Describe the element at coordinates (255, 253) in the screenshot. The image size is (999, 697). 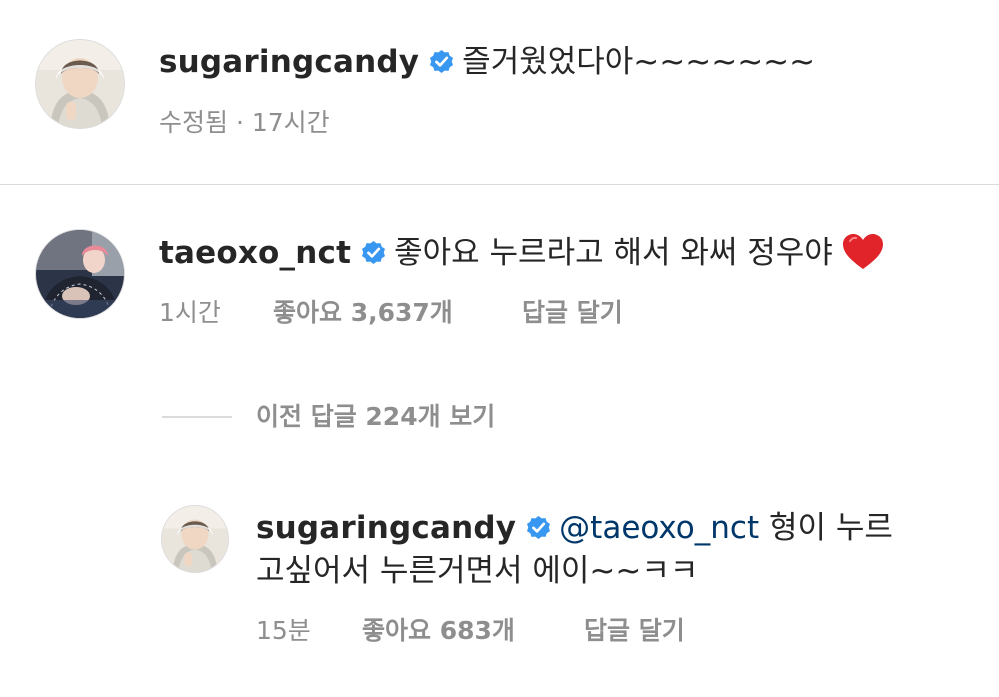
I see `comment-username: taeoxo_nct` at that location.